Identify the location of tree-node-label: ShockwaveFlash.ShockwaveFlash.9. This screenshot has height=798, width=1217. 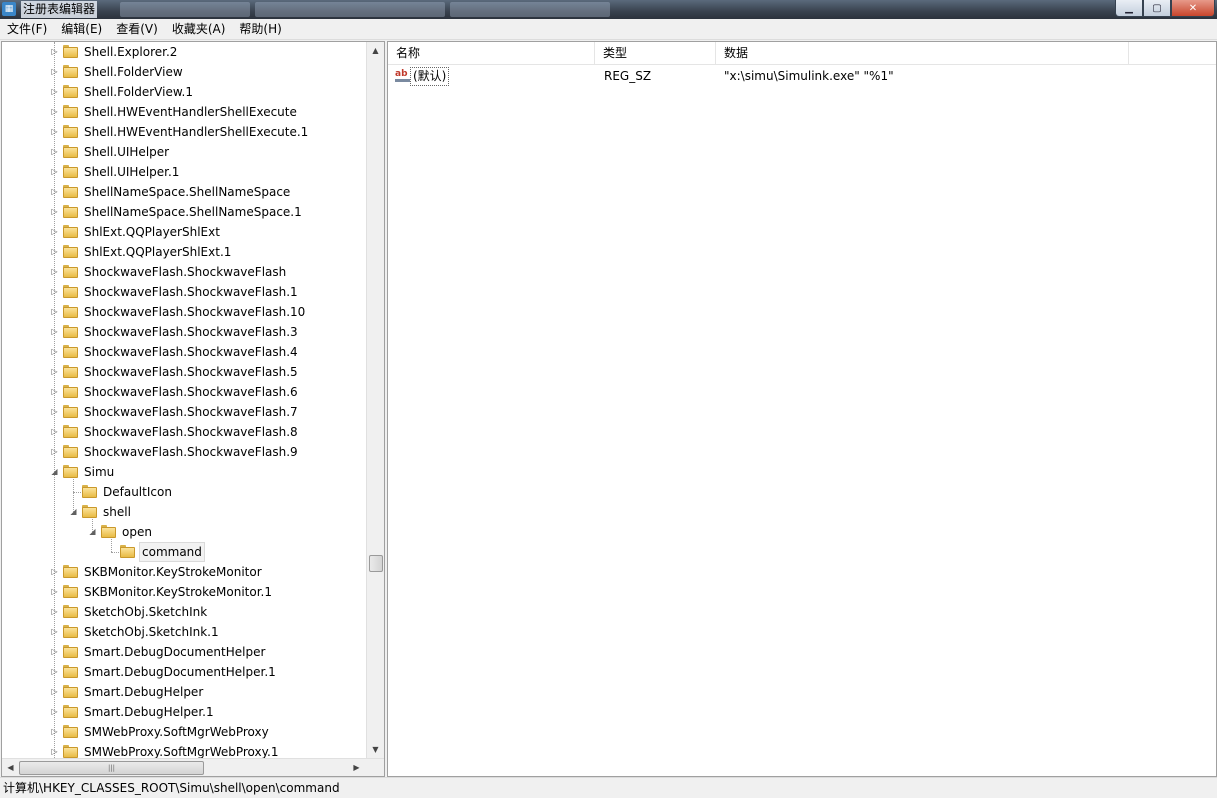
(191, 452).